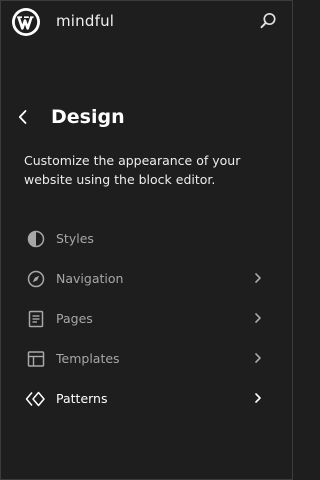 Image resolution: width=320 pixels, height=480 pixels. Describe the element at coordinates (26, 22) in the screenshot. I see `wordpress-logo-icon` at that location.